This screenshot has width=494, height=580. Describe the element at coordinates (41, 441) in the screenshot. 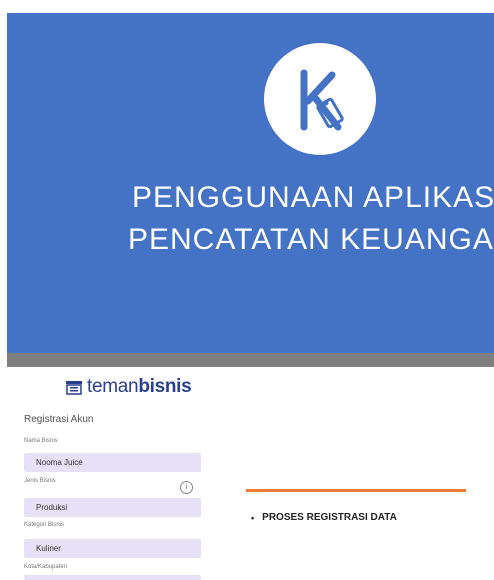

I see `label-nama-bisnis: Nama Bisnis` at that location.